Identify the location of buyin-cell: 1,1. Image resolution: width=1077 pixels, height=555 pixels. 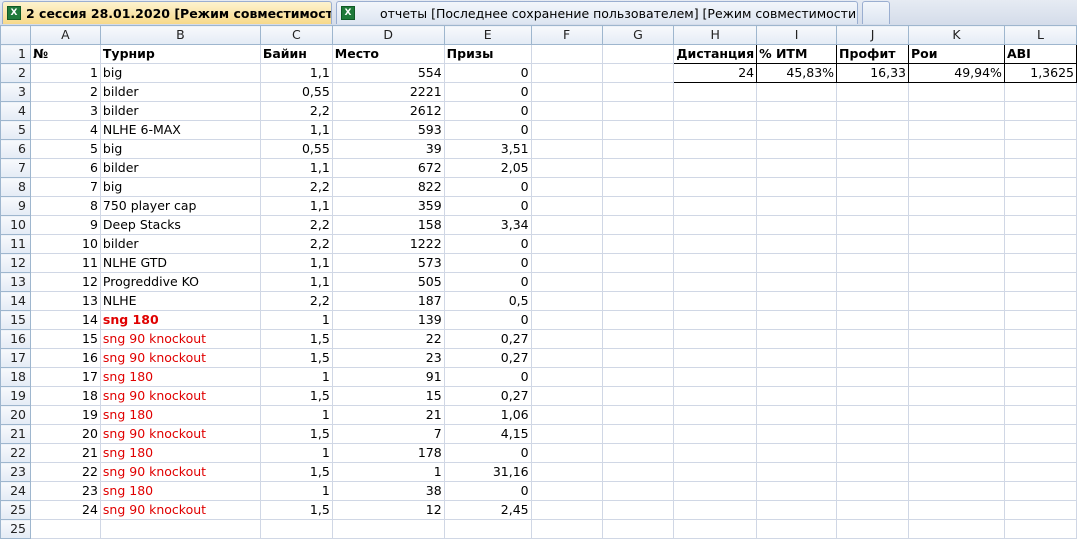
(296, 73).